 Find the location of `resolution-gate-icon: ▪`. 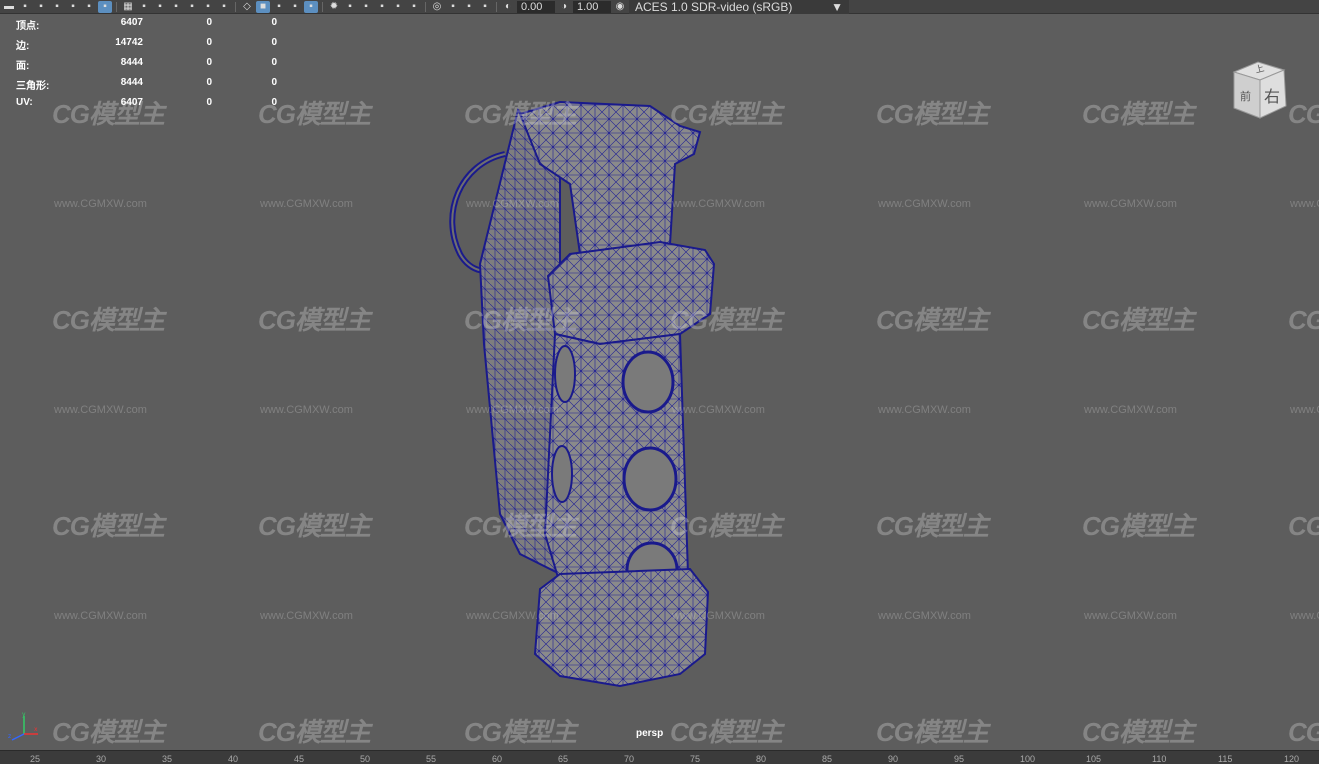

resolution-gate-icon: ▪ is located at coordinates (160, 7).